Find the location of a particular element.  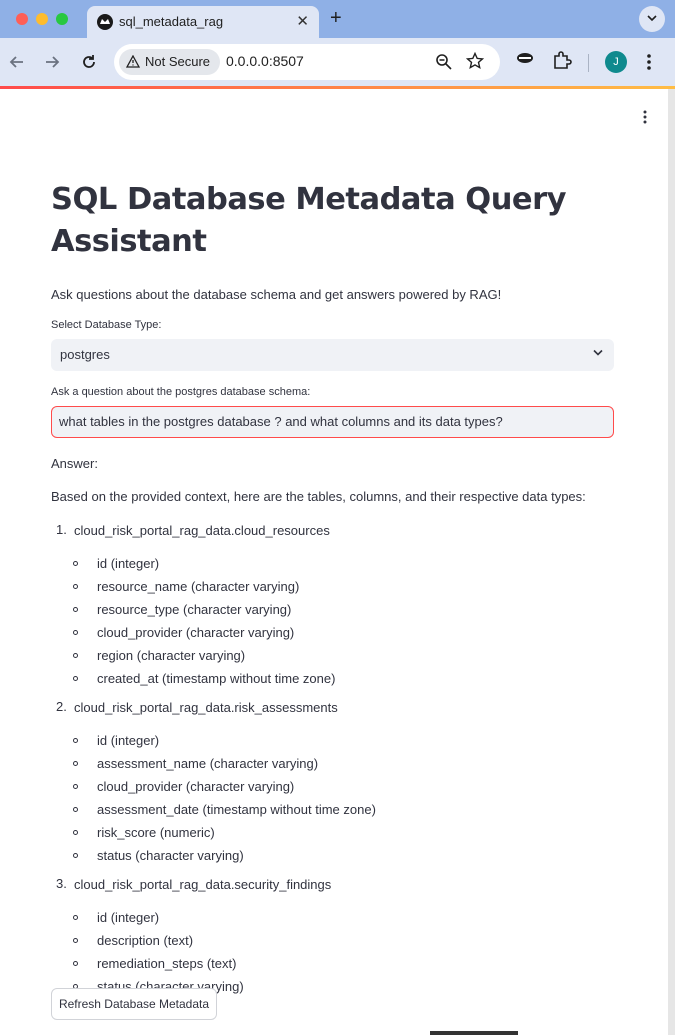

table-number: 1. is located at coordinates (61, 529).